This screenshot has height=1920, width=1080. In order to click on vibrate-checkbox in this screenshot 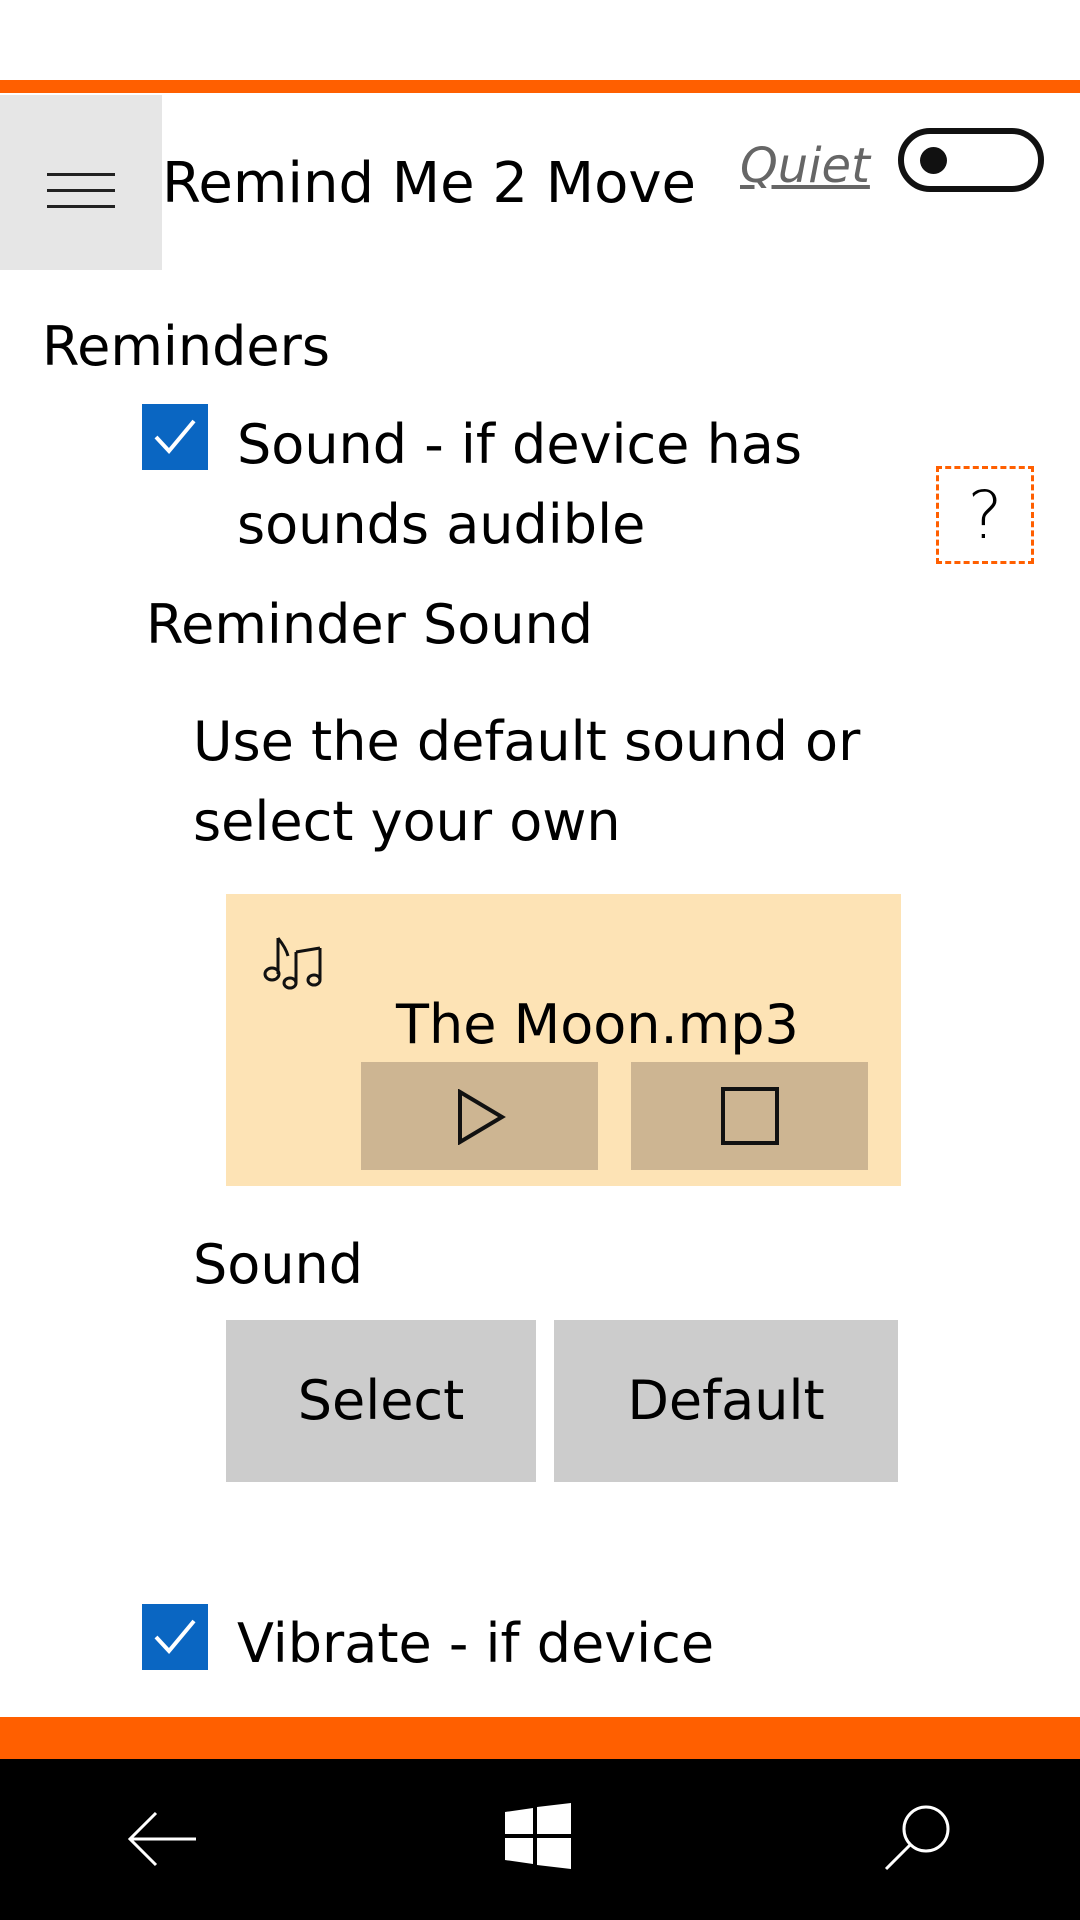, I will do `click(175, 1637)`.